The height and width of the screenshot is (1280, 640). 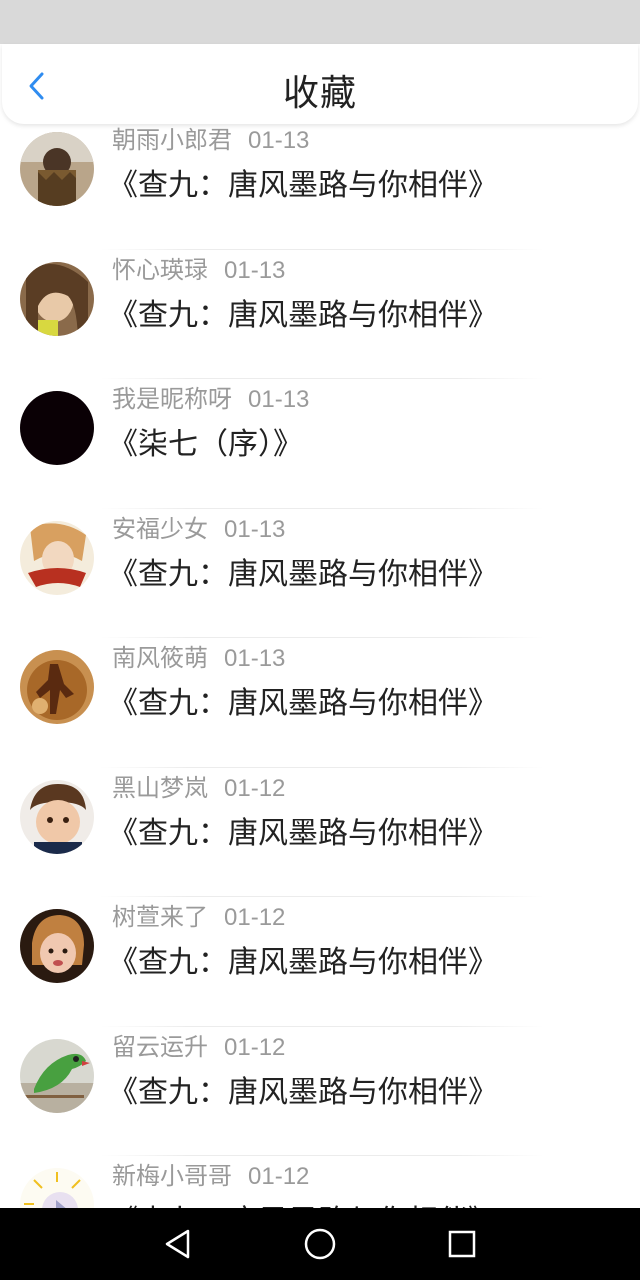 I want to click on list-item: 朝雨小郎君 01-13 《查九：唐风墨路与你相伴》, so click(x=320, y=188).